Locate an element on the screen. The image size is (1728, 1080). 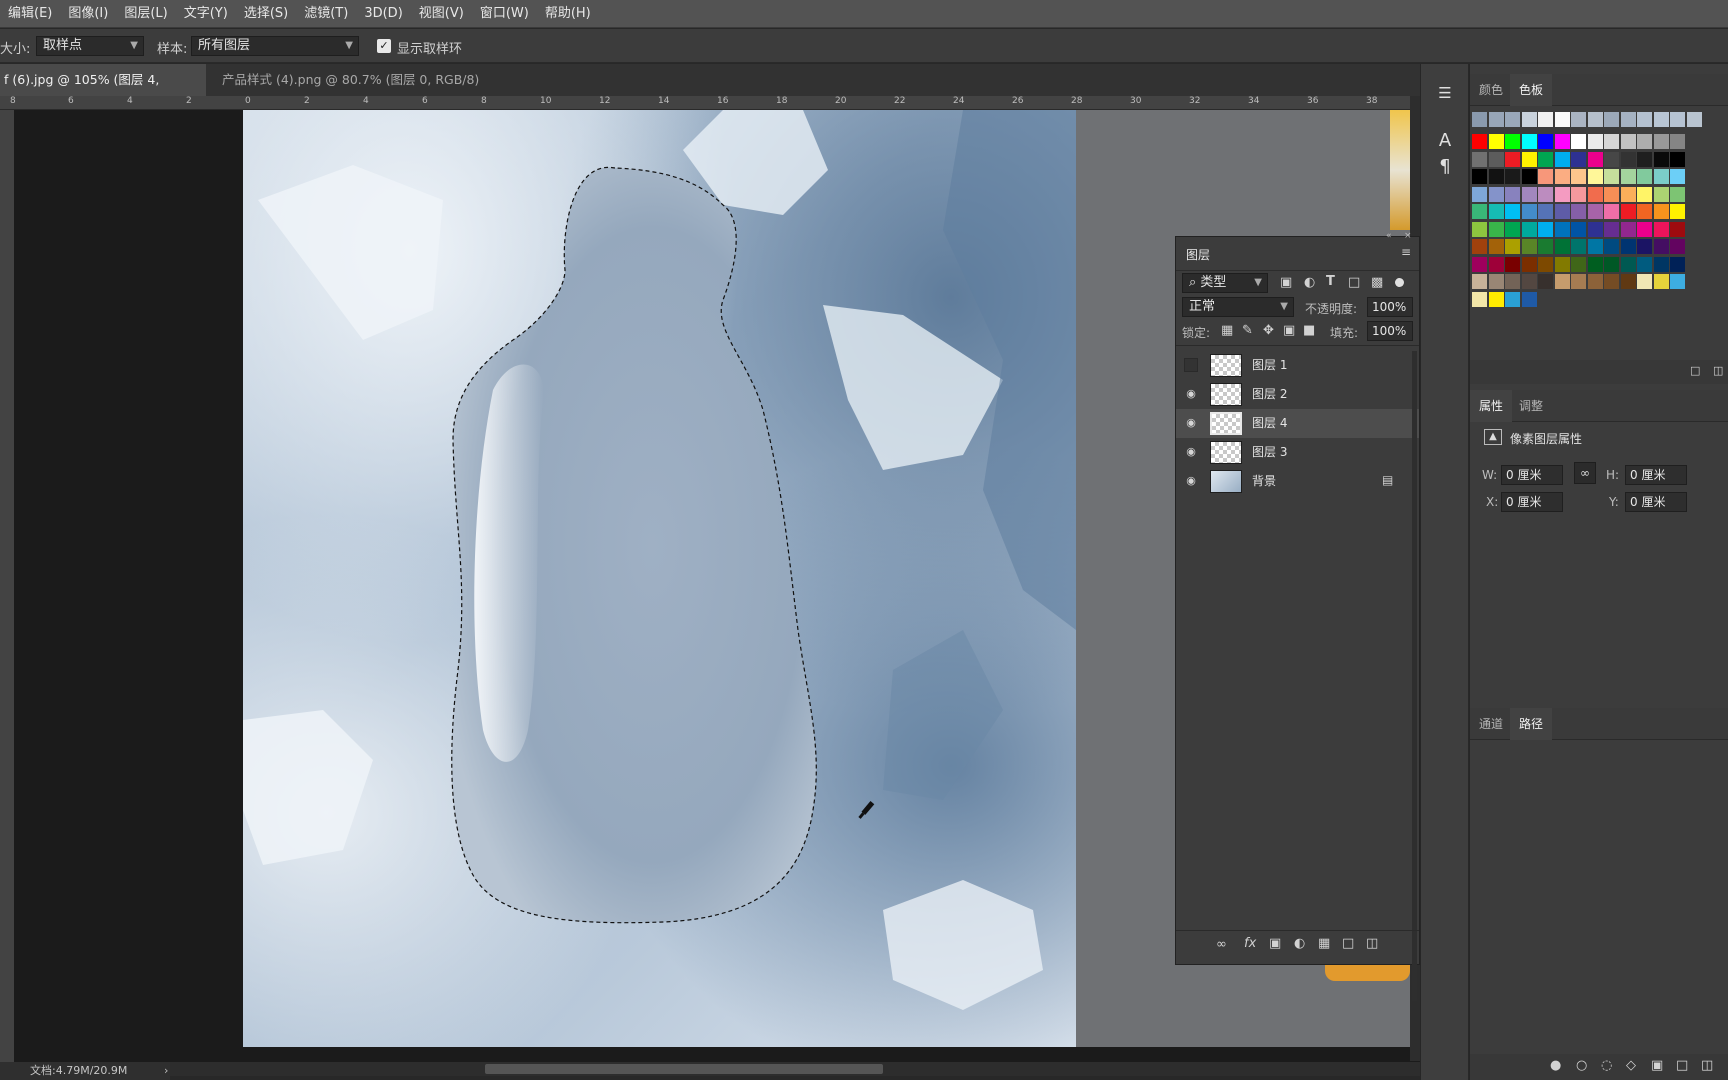
filter-toggle-icon is located at coordinates (1399, 282).